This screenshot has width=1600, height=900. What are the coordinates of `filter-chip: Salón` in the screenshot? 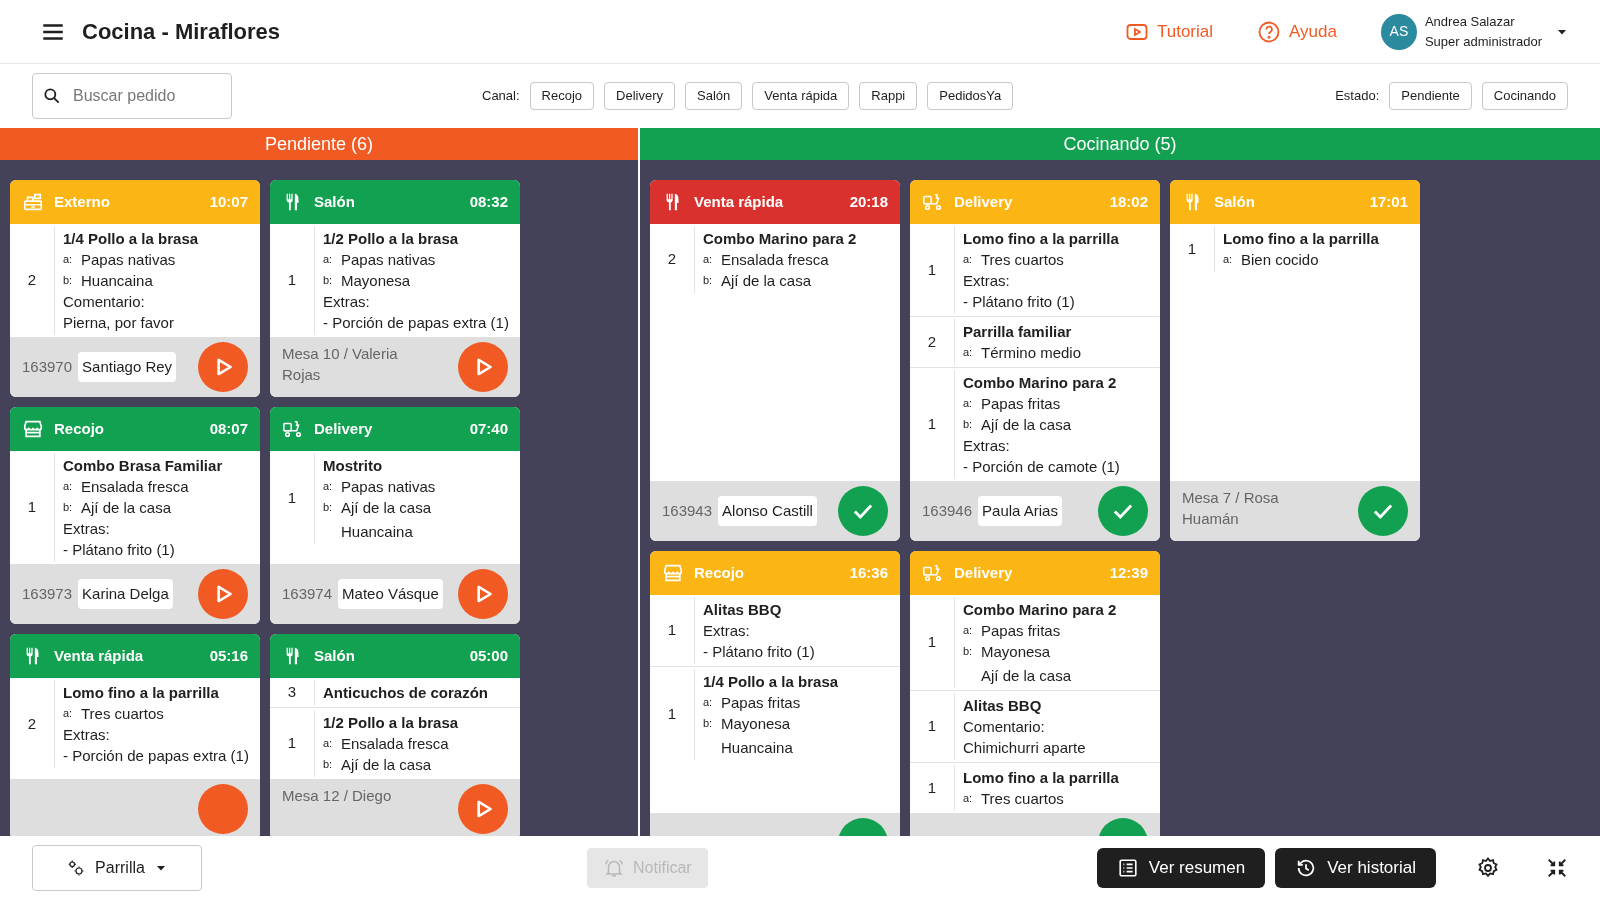 It's located at (714, 96).